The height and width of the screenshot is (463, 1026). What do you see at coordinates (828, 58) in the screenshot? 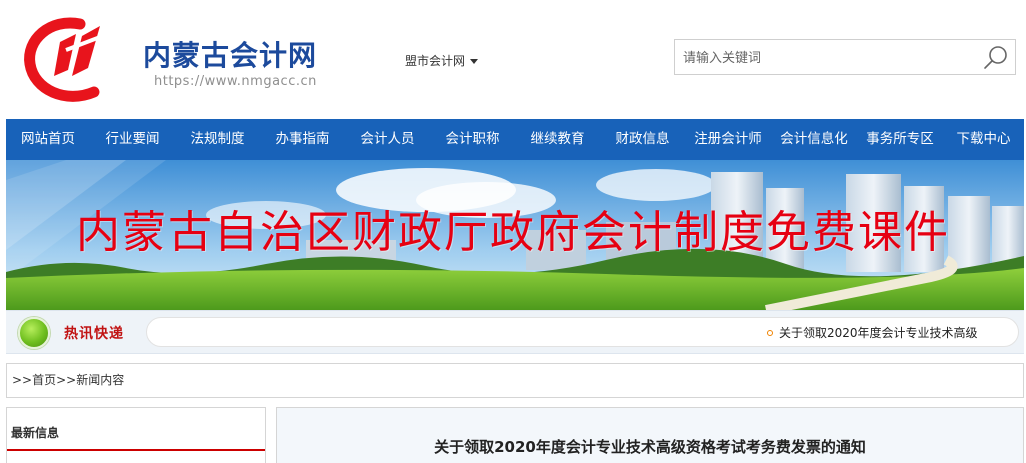
I see `search-input` at bounding box center [828, 58].